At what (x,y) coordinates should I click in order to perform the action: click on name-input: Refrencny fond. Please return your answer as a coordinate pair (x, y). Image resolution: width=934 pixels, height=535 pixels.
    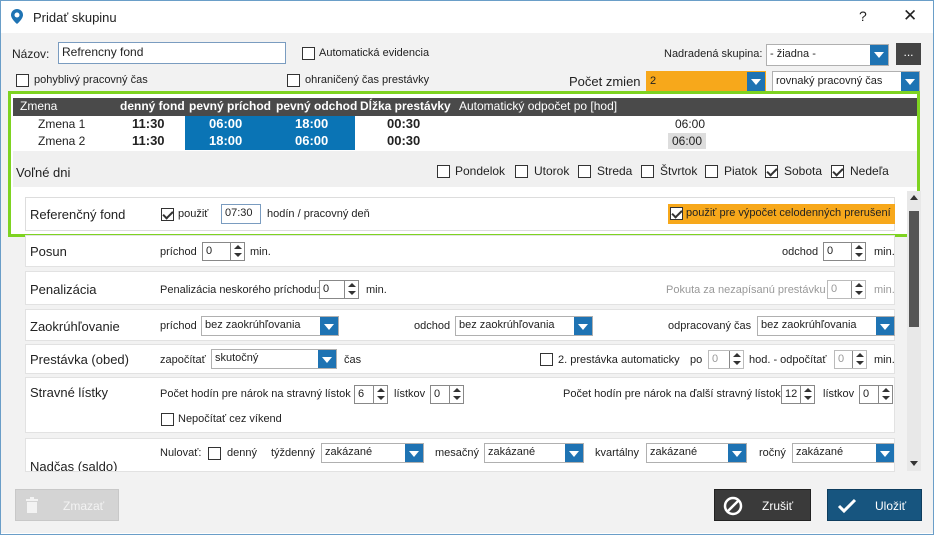
    Looking at the image, I should click on (172, 53).